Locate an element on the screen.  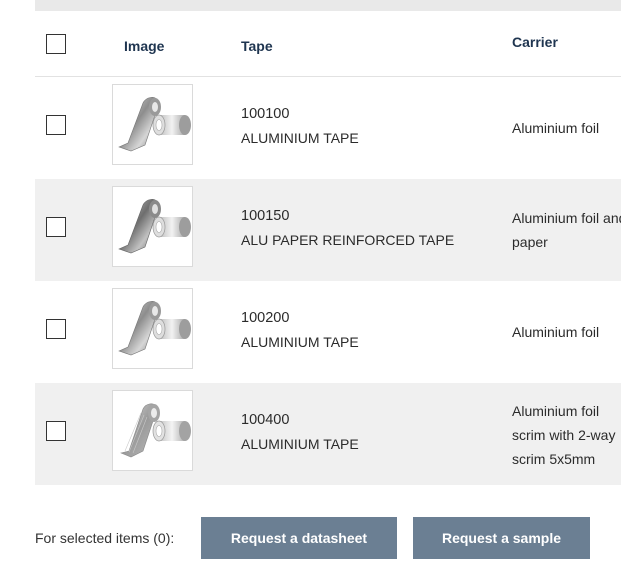
top-divider-bar is located at coordinates (328, 5).